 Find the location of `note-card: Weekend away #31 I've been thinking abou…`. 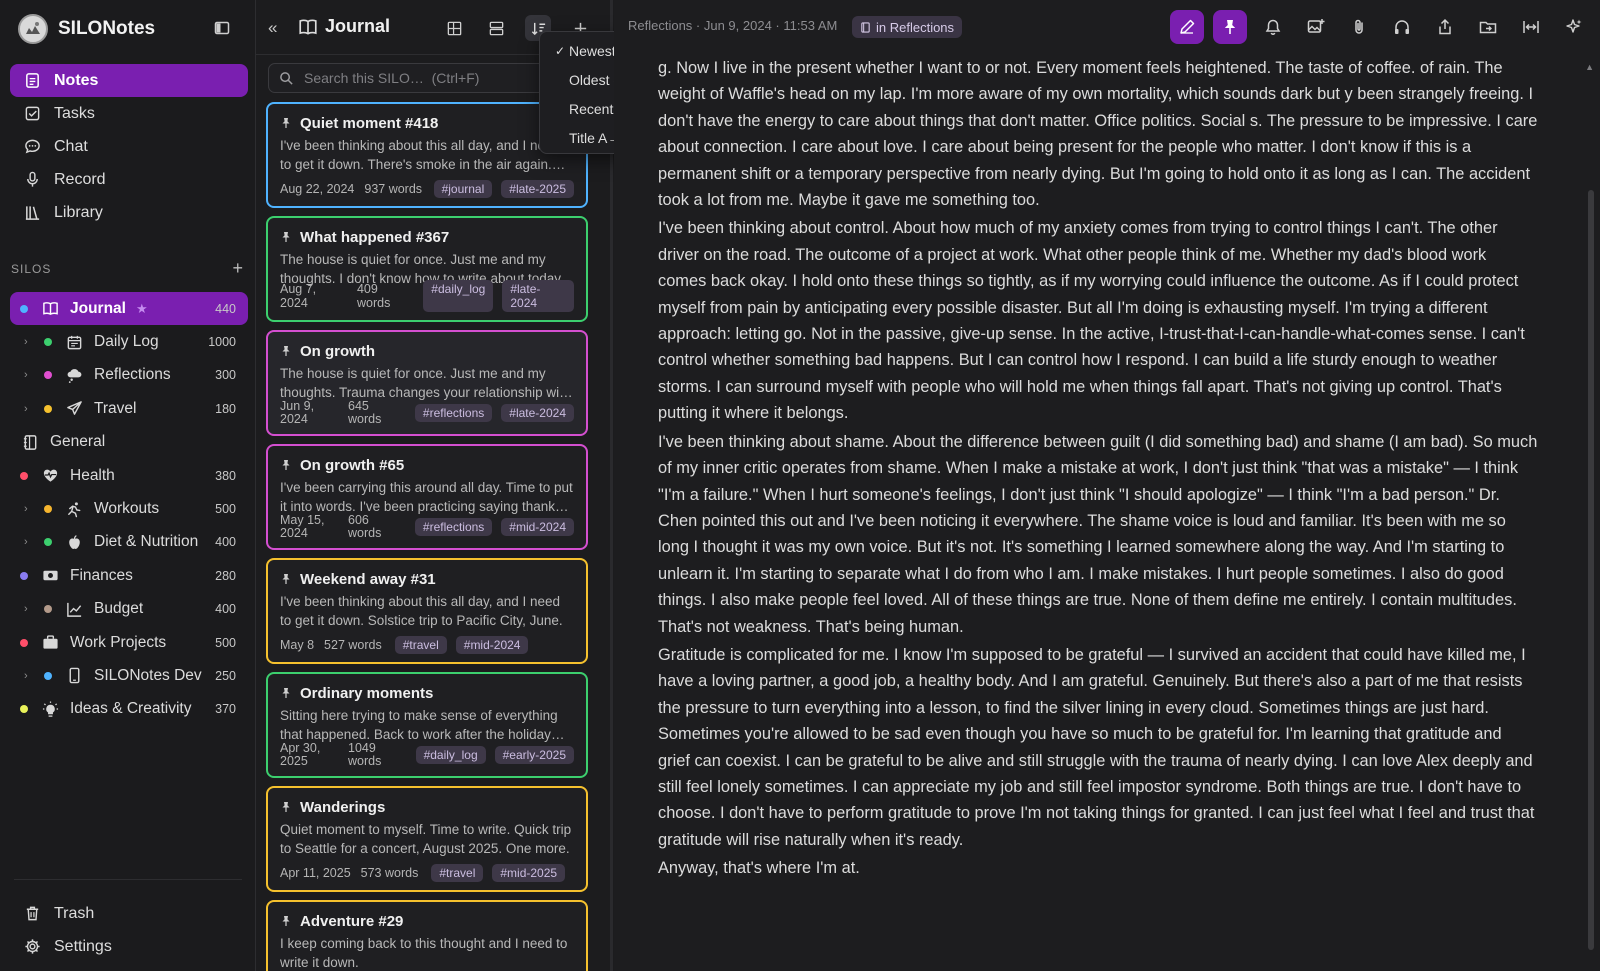

note-card: Weekend away #31 I've been thinking abou… is located at coordinates (427, 611).